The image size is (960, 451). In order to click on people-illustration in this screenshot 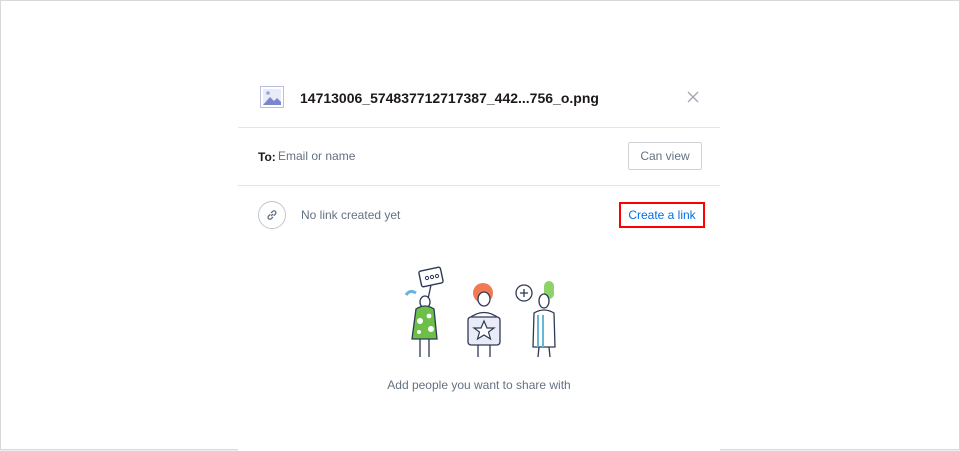, I will do `click(480, 312)`.